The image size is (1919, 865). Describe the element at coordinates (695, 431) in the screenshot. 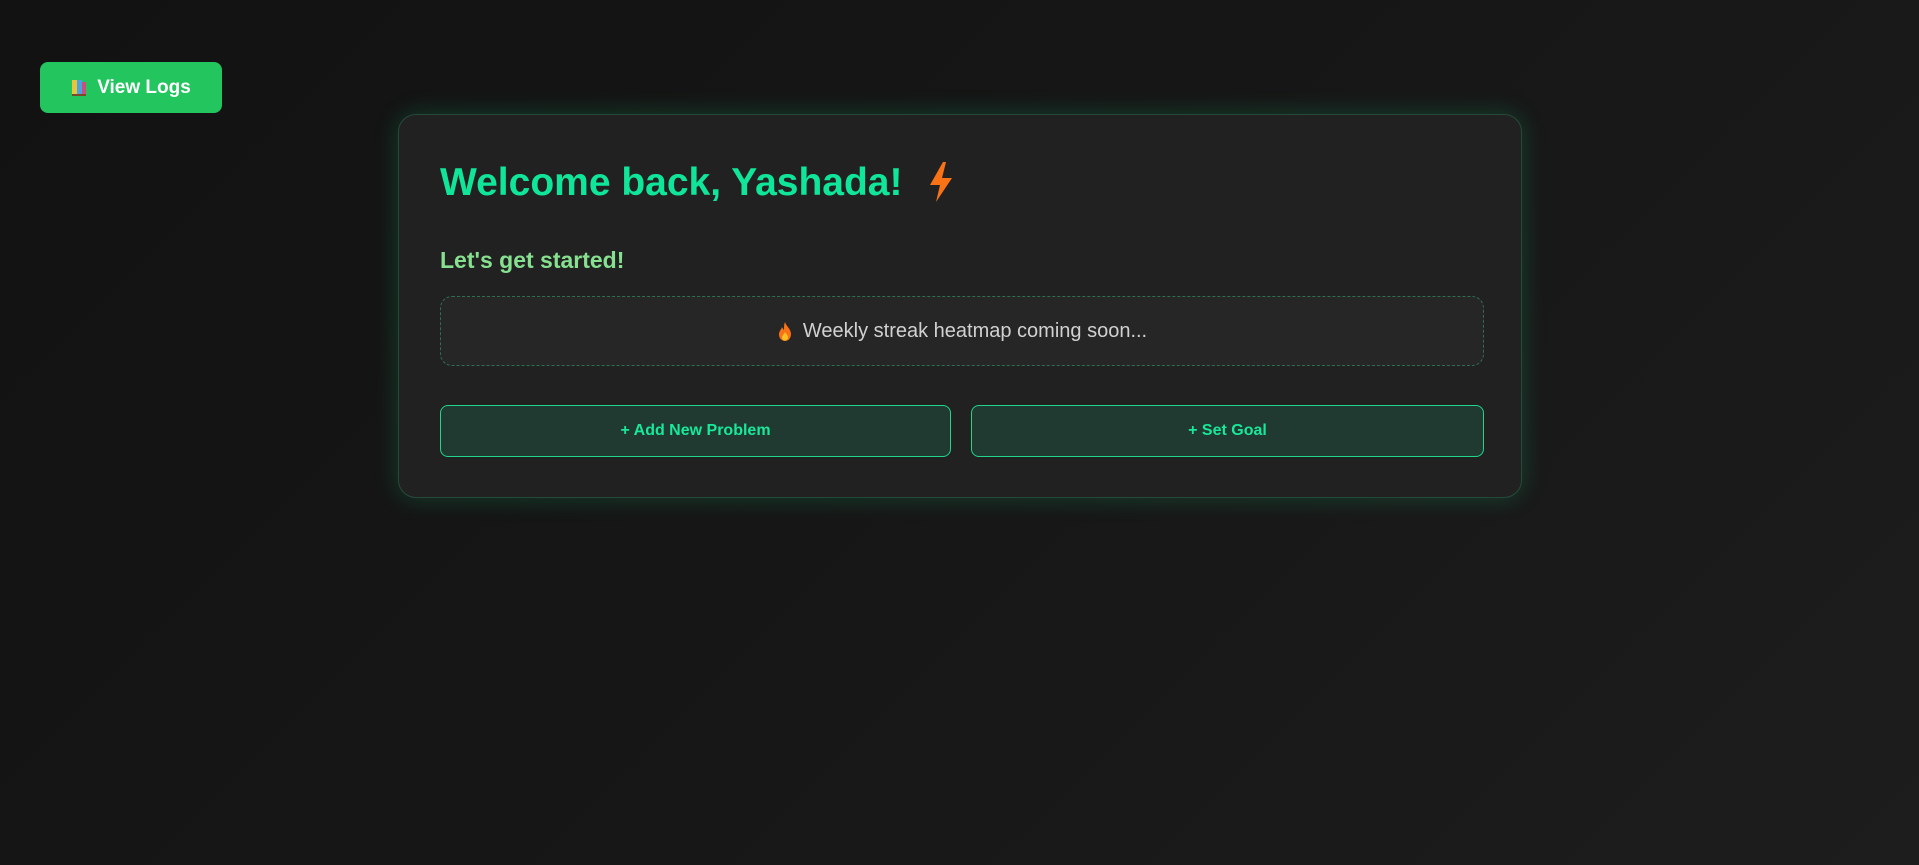

I see `add-new-problem-button: + Add New Problem` at that location.